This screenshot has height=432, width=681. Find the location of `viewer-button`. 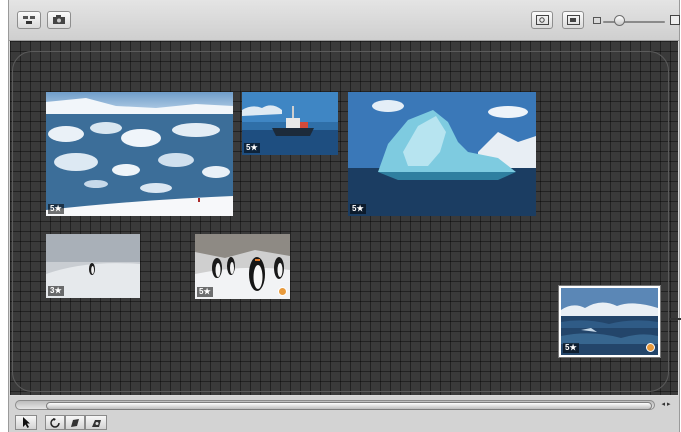

viewer-button is located at coordinates (573, 20).